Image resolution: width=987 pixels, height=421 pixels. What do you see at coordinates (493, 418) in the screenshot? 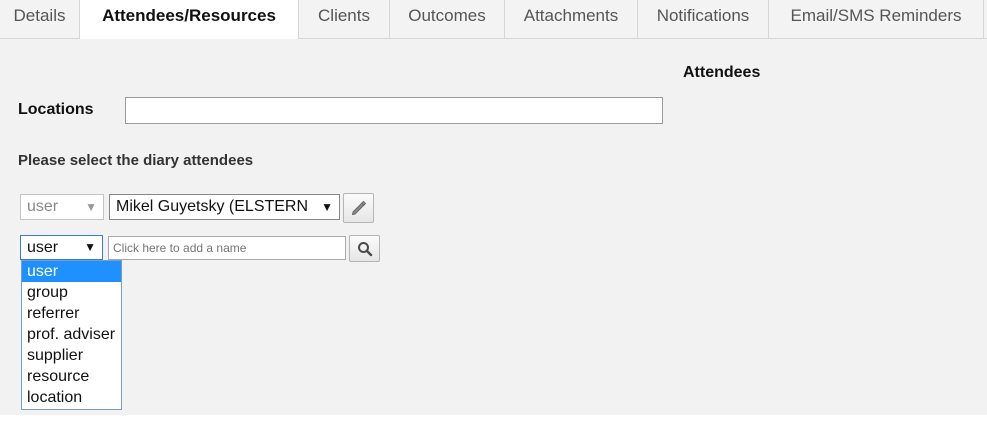
I see `panel-bottom-edge` at bounding box center [493, 418].